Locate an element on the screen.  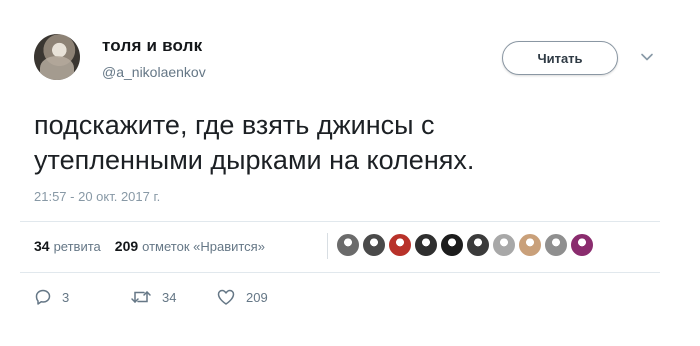
likers-avatars is located at coordinates (461, 246).